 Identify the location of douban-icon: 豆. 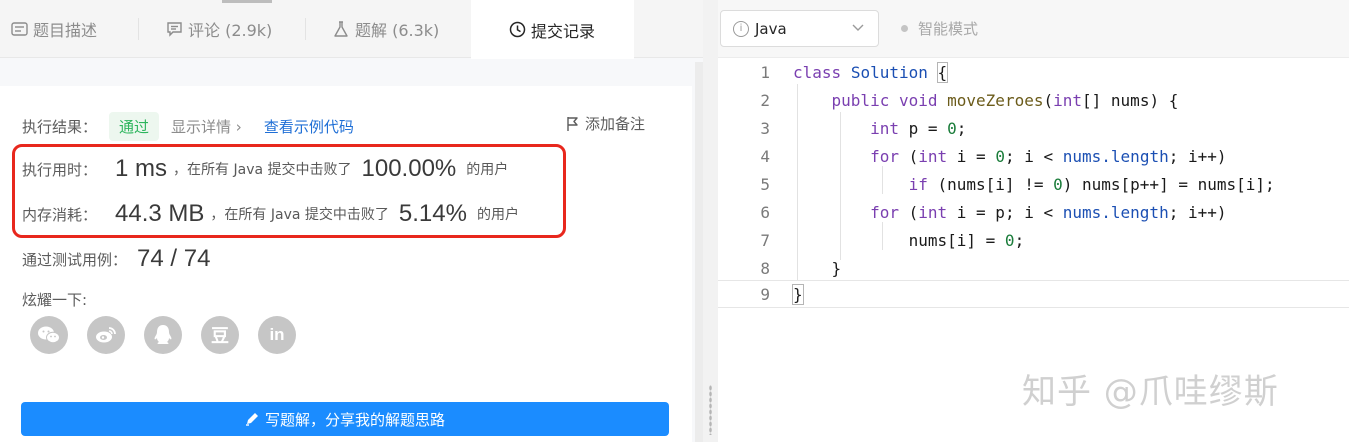
(220, 336).